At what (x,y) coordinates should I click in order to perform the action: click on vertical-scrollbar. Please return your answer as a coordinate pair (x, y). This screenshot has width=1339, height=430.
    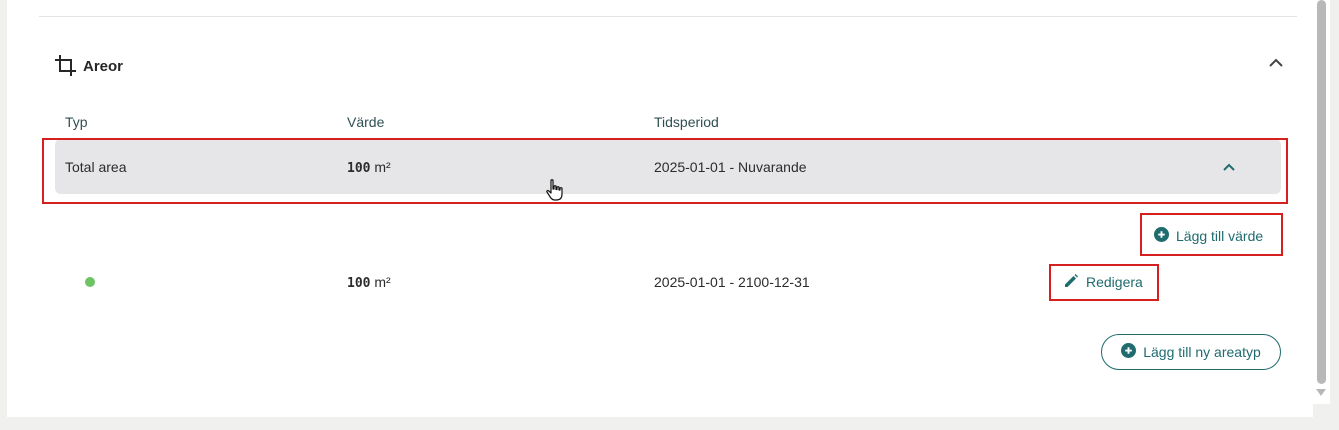
    Looking at the image, I should click on (1321, 202).